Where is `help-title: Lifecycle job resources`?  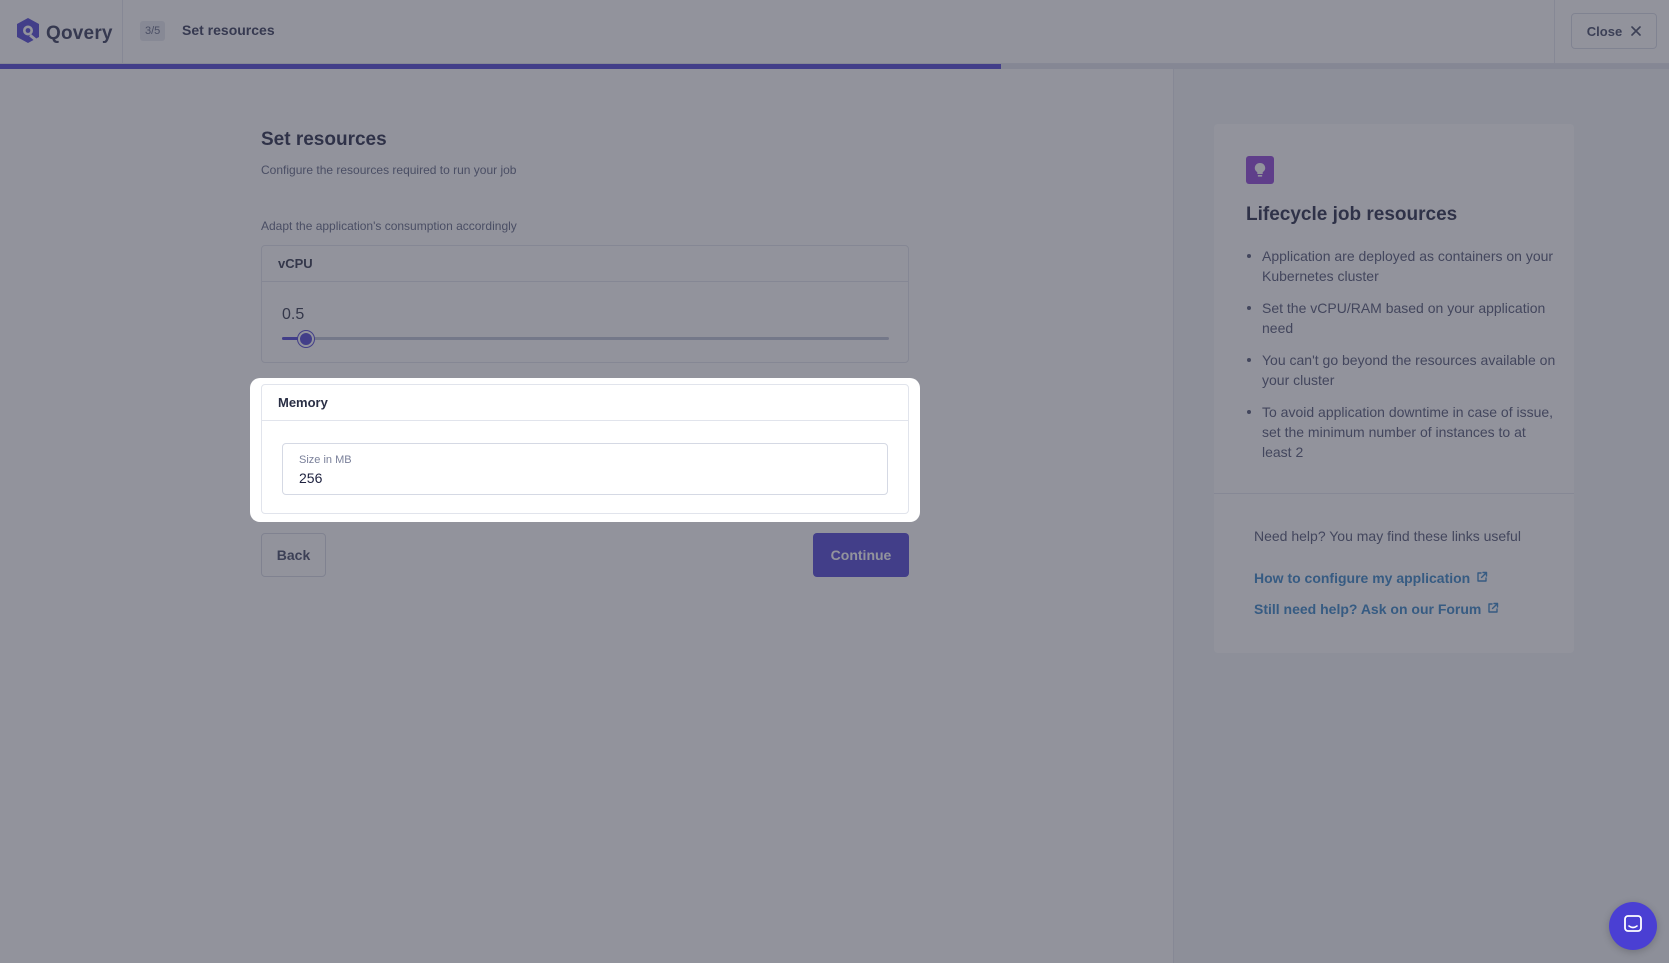
help-title: Lifecycle job resources is located at coordinates (1352, 214).